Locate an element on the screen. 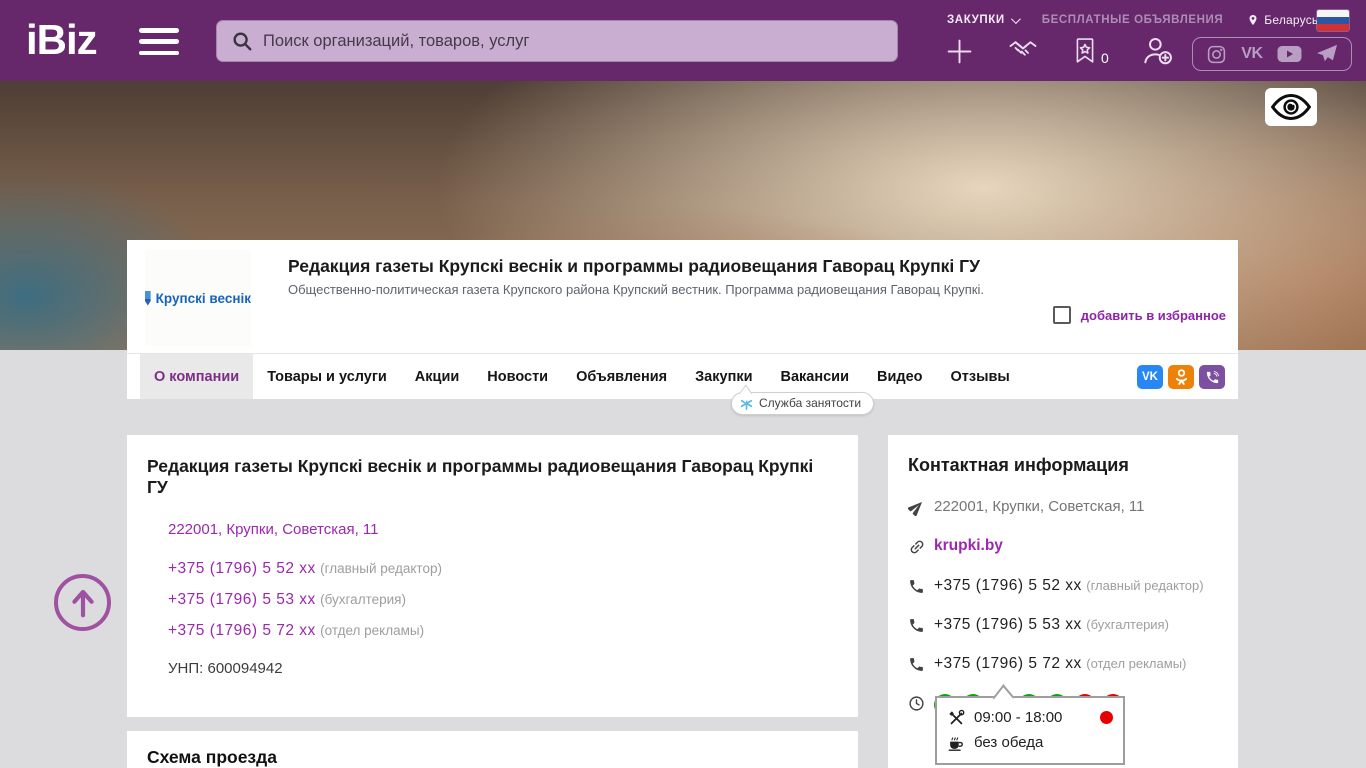 The width and height of the screenshot is (1366, 768). search-bar is located at coordinates (557, 41).